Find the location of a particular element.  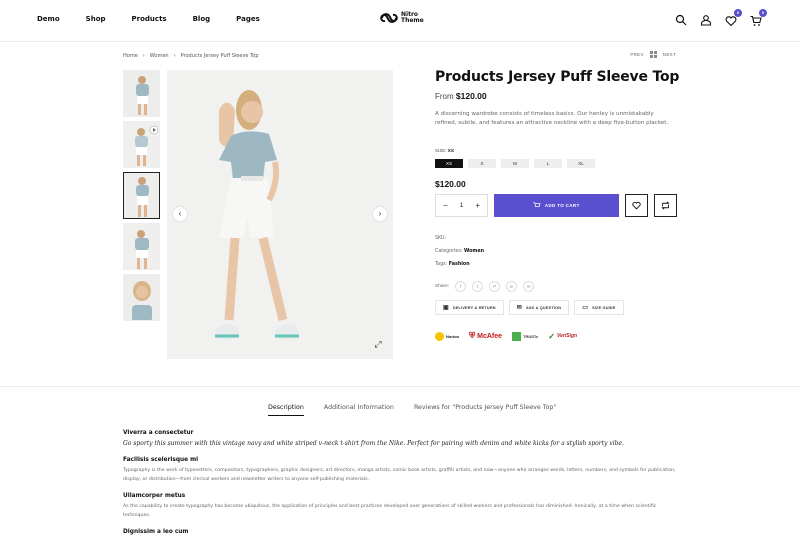

main-nav: Demo Shop Products Blog Pages is located at coordinates (161, 19).